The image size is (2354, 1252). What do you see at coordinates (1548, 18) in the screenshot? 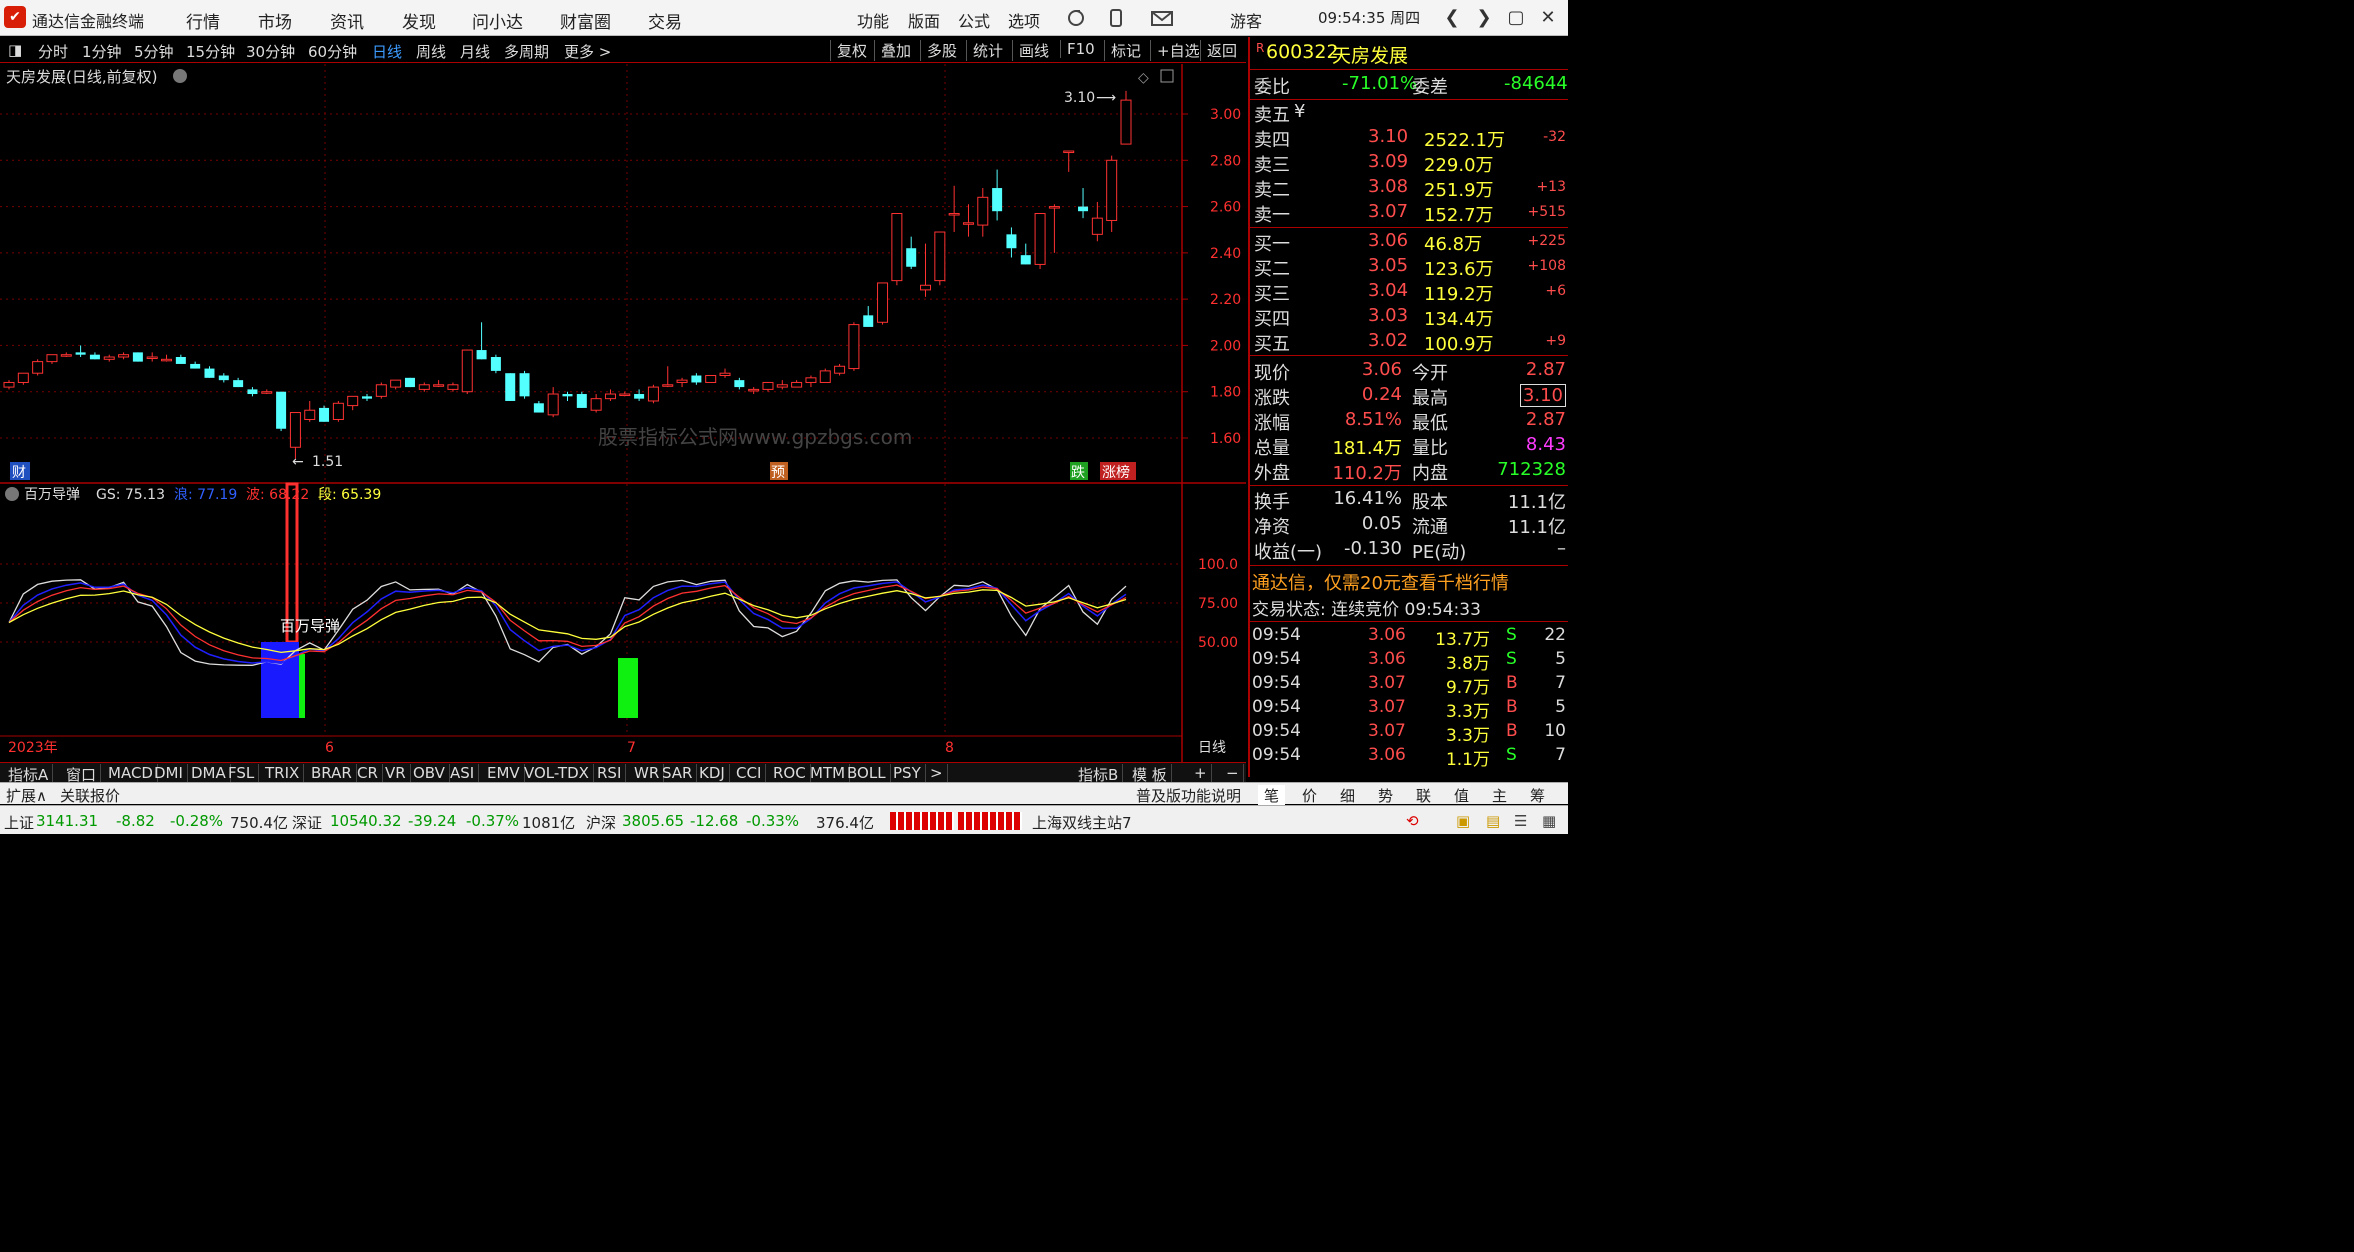
I see `close-icon: ✕` at bounding box center [1548, 18].